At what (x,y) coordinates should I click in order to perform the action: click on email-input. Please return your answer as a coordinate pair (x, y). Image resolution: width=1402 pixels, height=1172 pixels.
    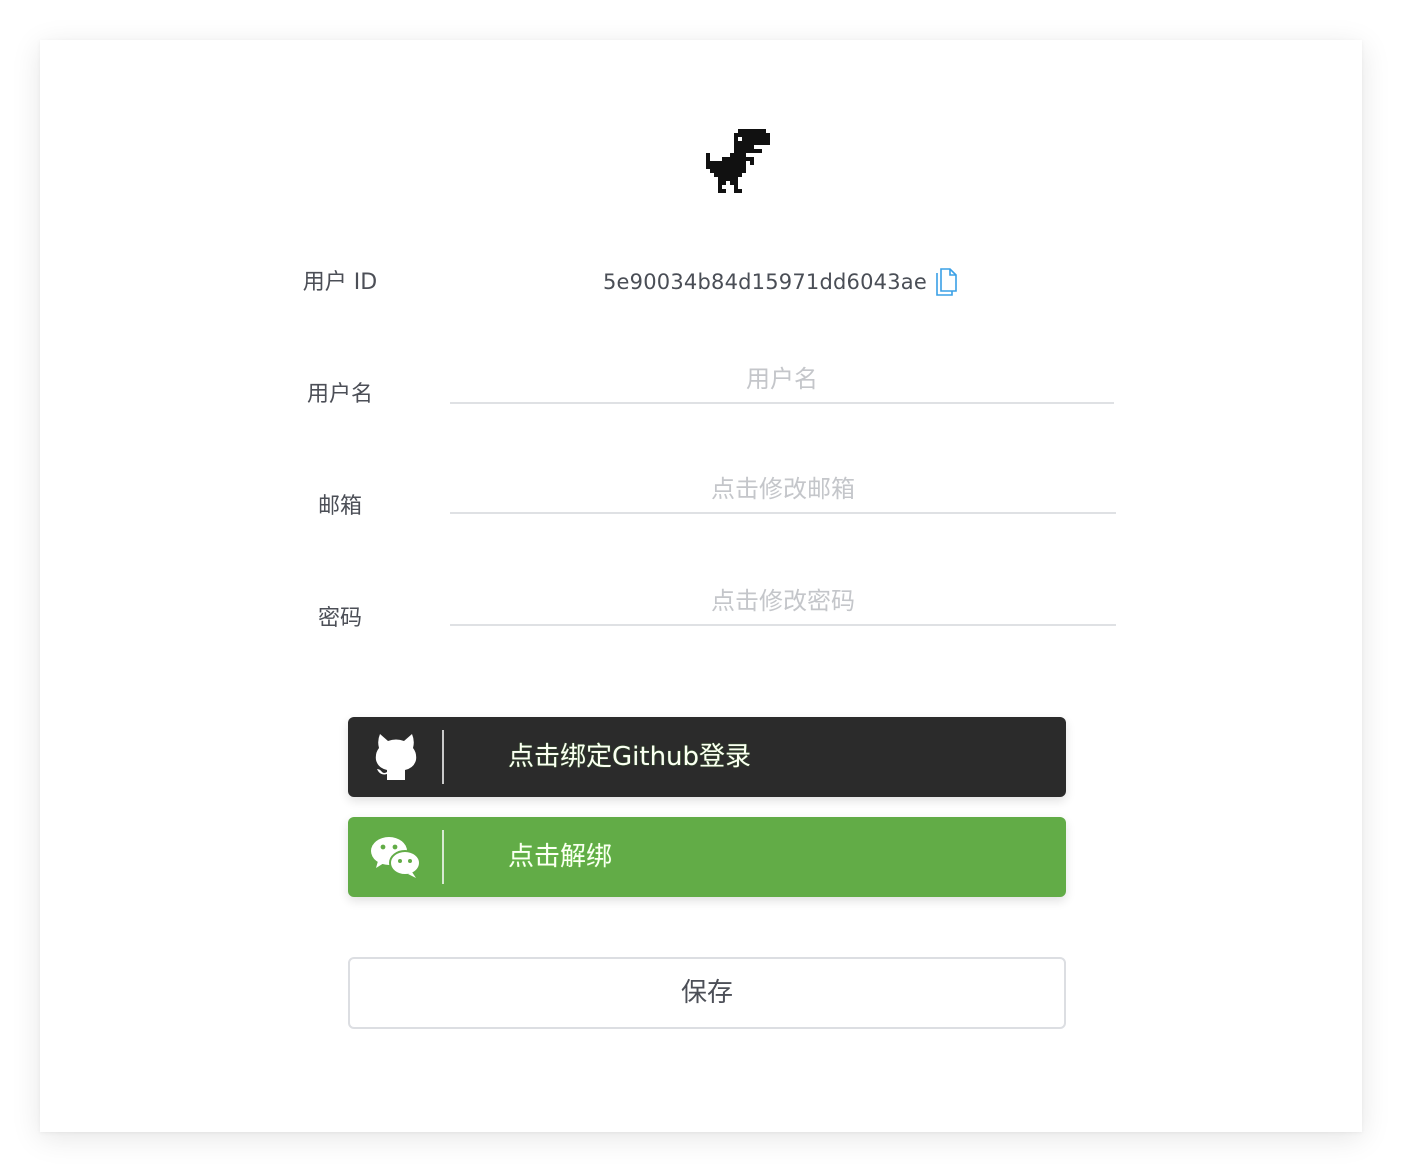
    Looking at the image, I should click on (783, 490).